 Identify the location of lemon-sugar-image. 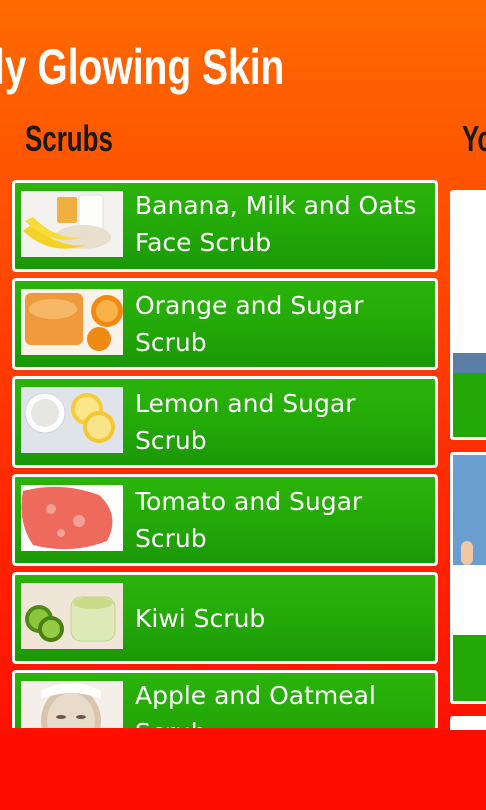
(72, 420).